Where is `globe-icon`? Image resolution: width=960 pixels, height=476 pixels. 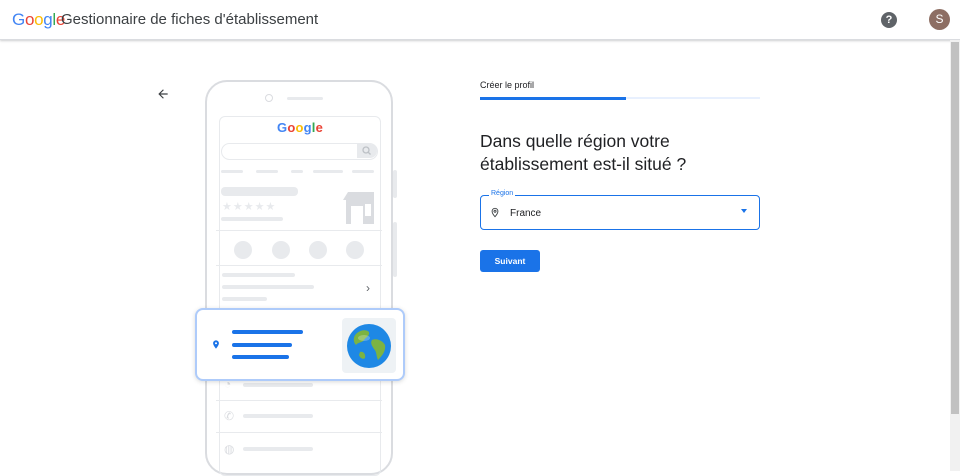 globe-icon is located at coordinates (369, 345).